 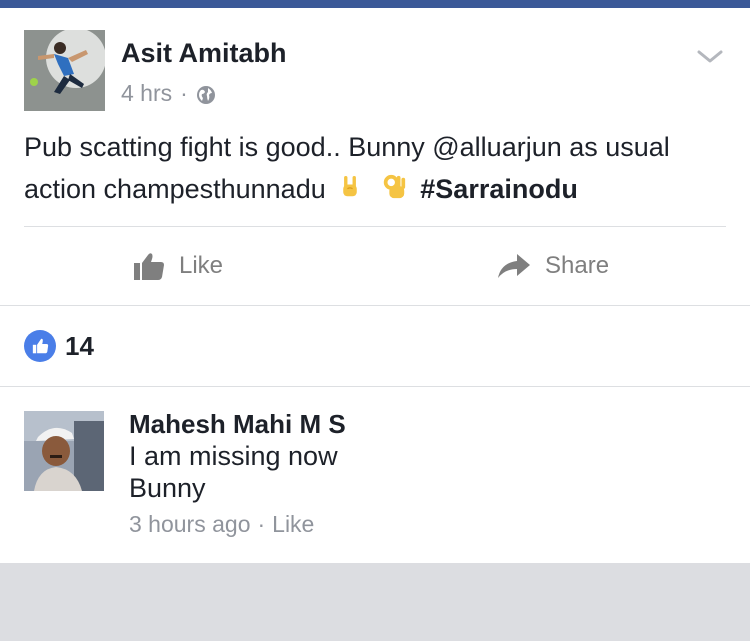 I want to click on comment-meta: 3 hours ago · Like, so click(x=221, y=524).